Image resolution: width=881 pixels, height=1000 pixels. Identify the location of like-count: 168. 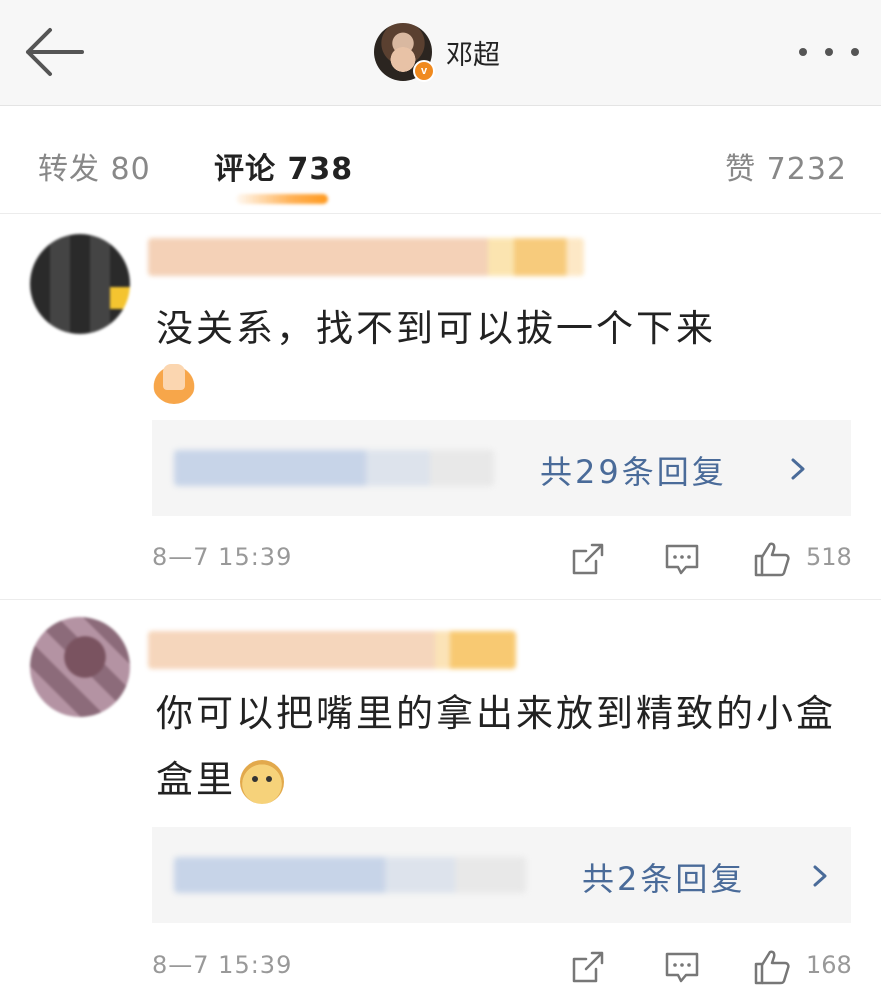
(829, 965).